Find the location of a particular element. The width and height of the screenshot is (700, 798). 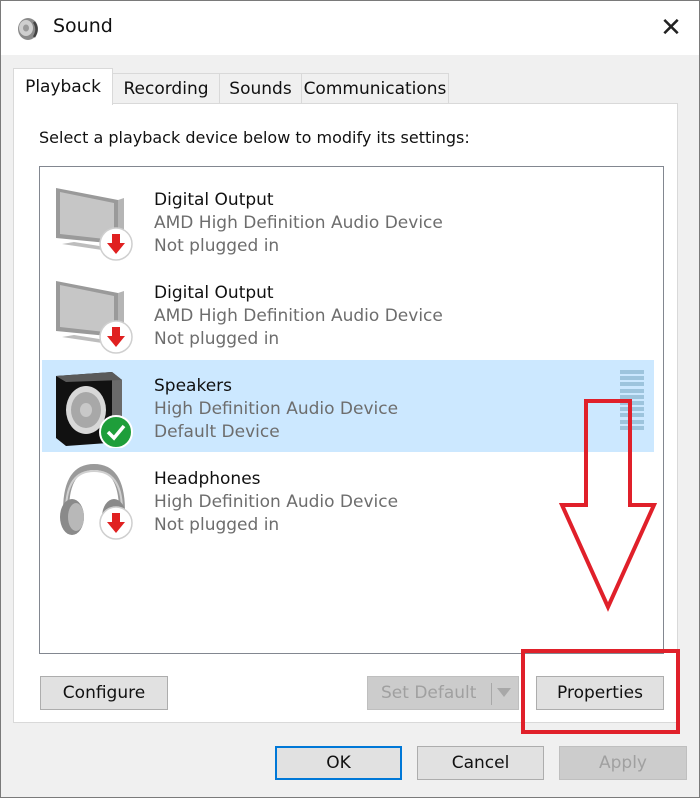

properties-button: Properties is located at coordinates (600, 693).